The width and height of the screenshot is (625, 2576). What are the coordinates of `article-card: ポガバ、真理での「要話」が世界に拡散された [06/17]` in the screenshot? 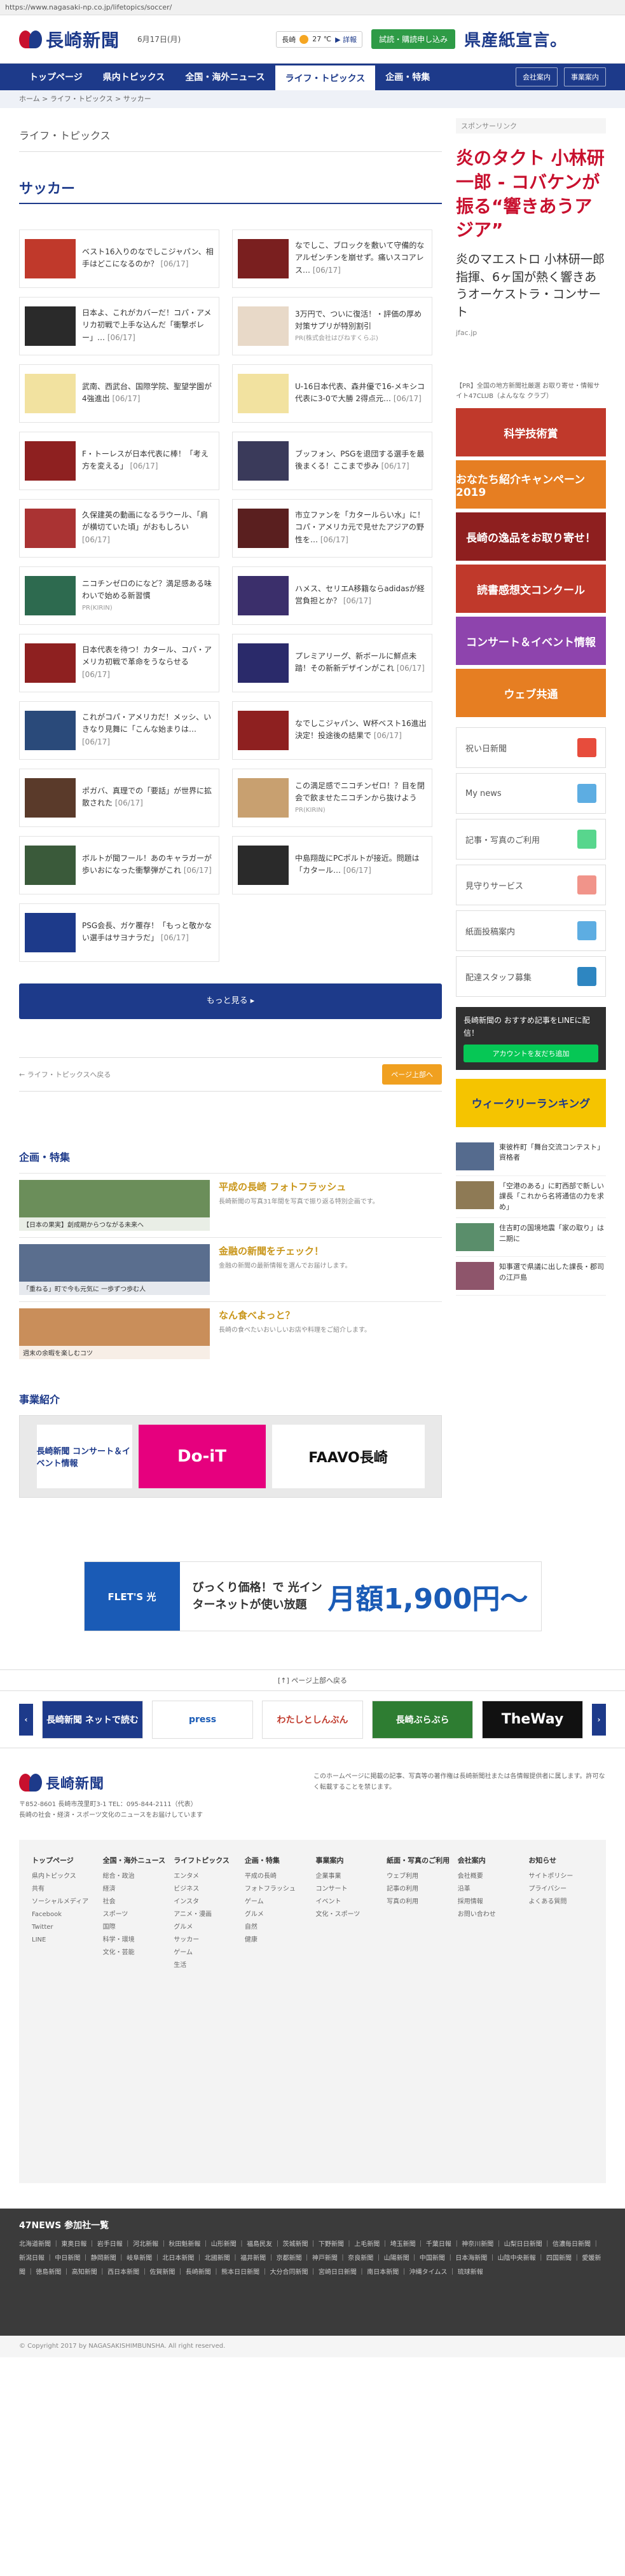 It's located at (119, 798).